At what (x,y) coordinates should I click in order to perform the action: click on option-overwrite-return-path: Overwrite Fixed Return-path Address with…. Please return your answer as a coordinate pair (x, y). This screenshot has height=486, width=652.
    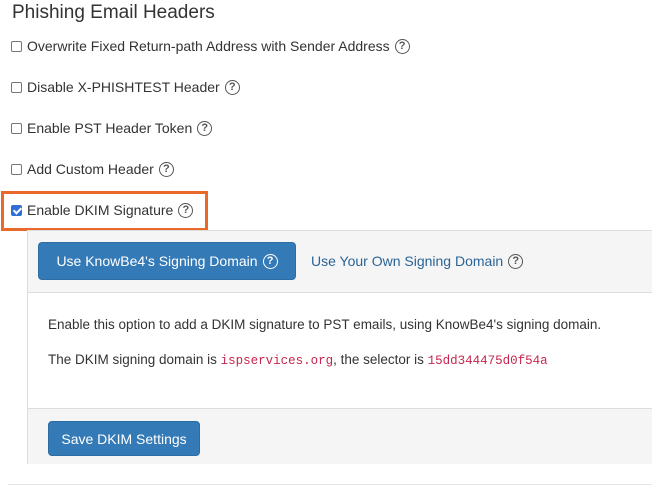
    Looking at the image, I should click on (210, 46).